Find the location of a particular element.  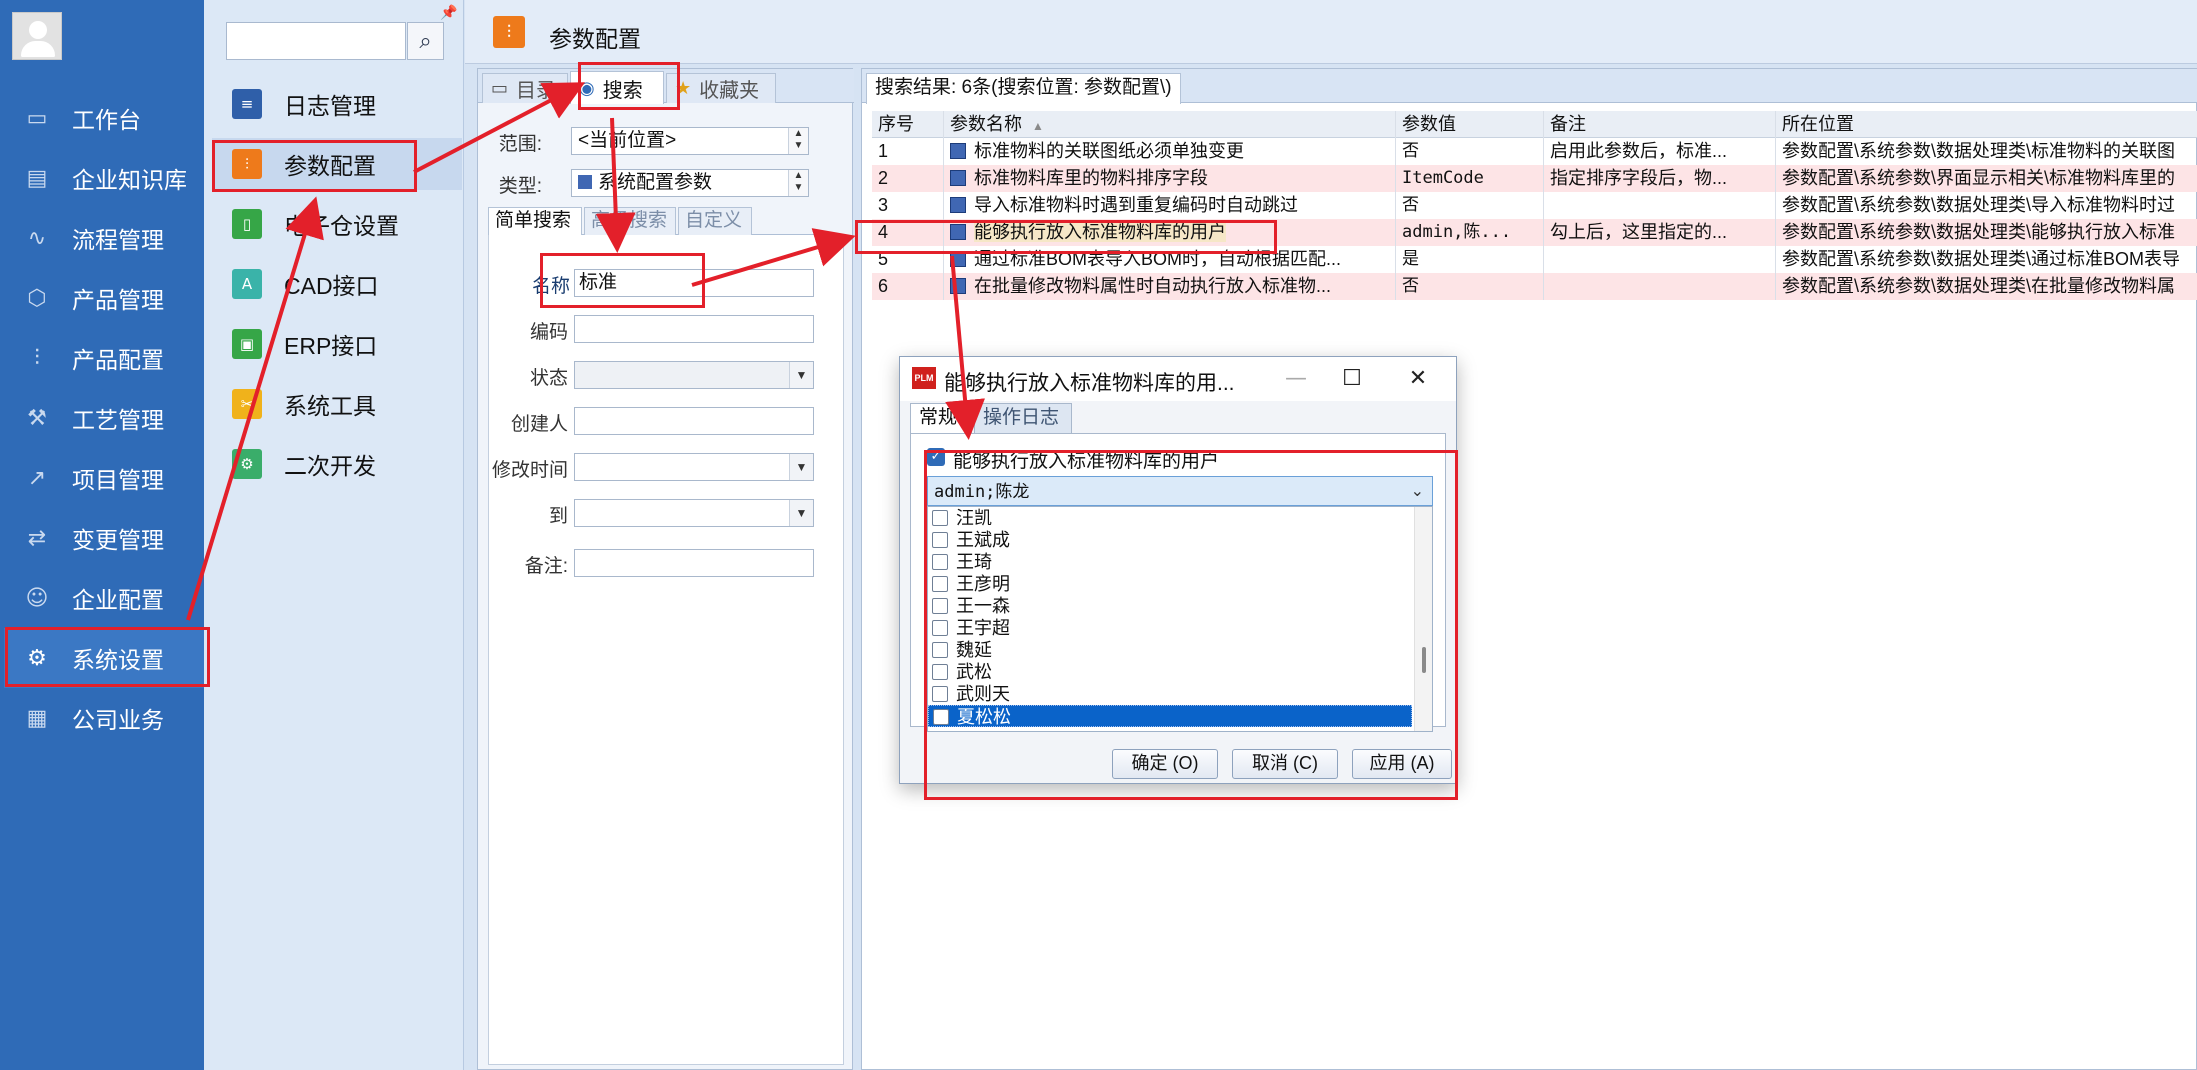

creator-input is located at coordinates (694, 421).